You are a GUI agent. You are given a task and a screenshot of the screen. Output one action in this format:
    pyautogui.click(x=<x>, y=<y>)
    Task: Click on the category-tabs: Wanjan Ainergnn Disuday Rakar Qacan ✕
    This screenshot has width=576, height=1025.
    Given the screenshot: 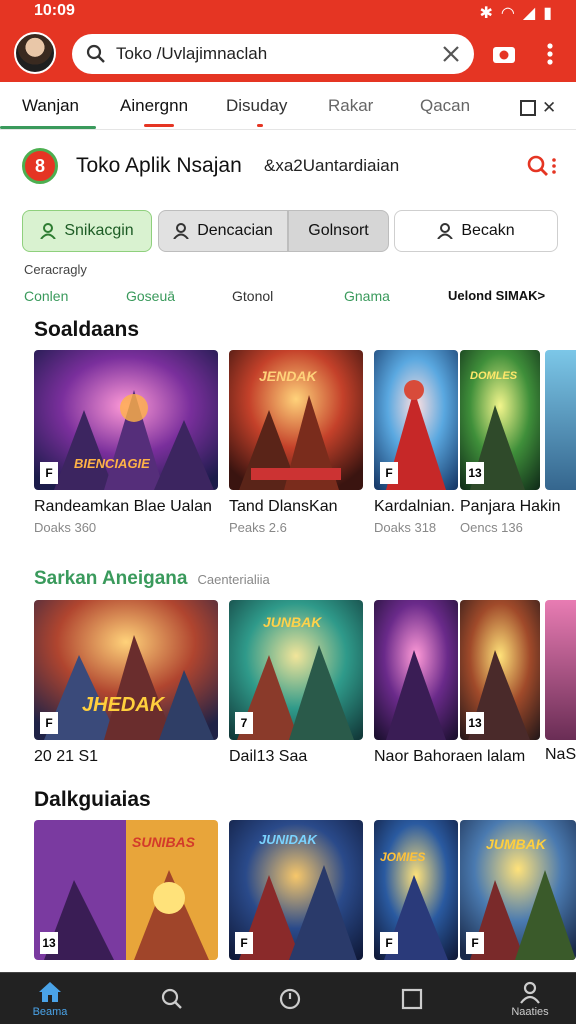 What is the action you would take?
    pyautogui.click(x=288, y=106)
    